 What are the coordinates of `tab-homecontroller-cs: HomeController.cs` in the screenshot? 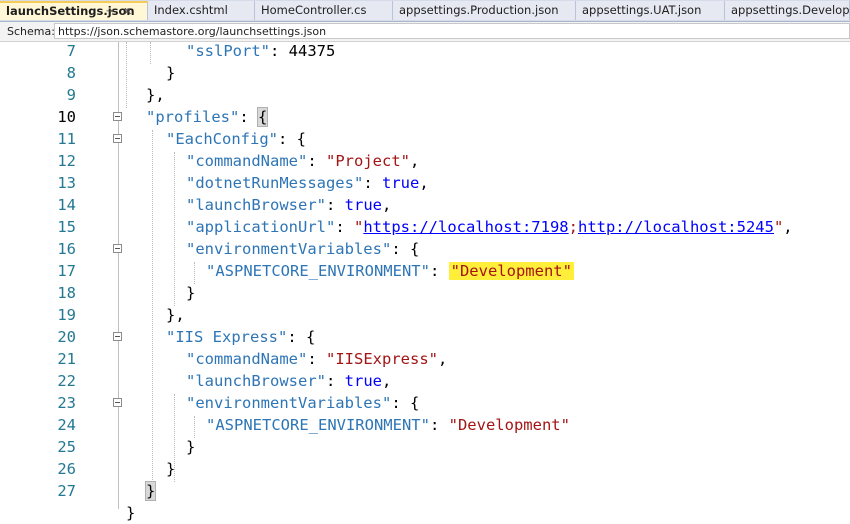 It's located at (324, 10).